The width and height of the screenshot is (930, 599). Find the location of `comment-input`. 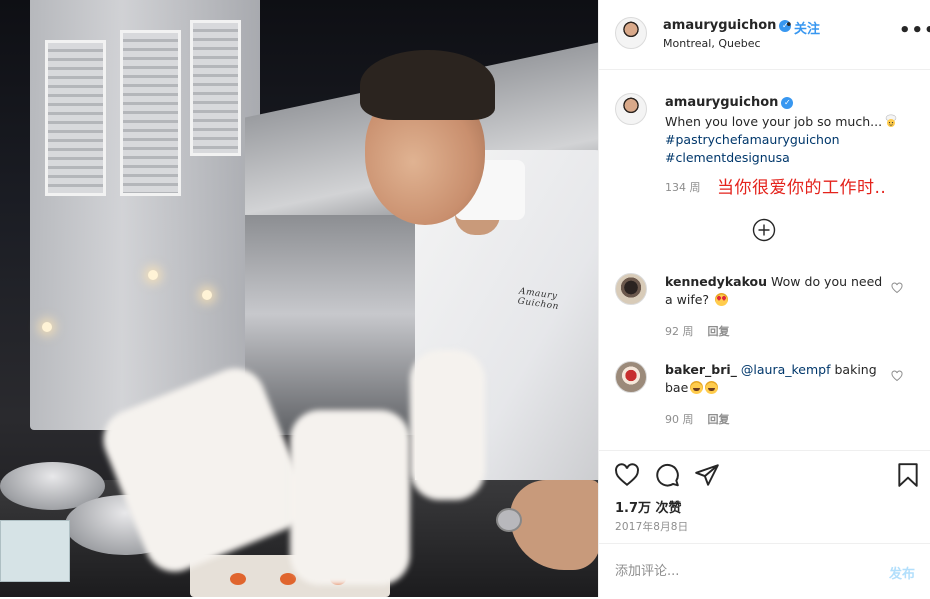

comment-input is located at coordinates (735, 571).